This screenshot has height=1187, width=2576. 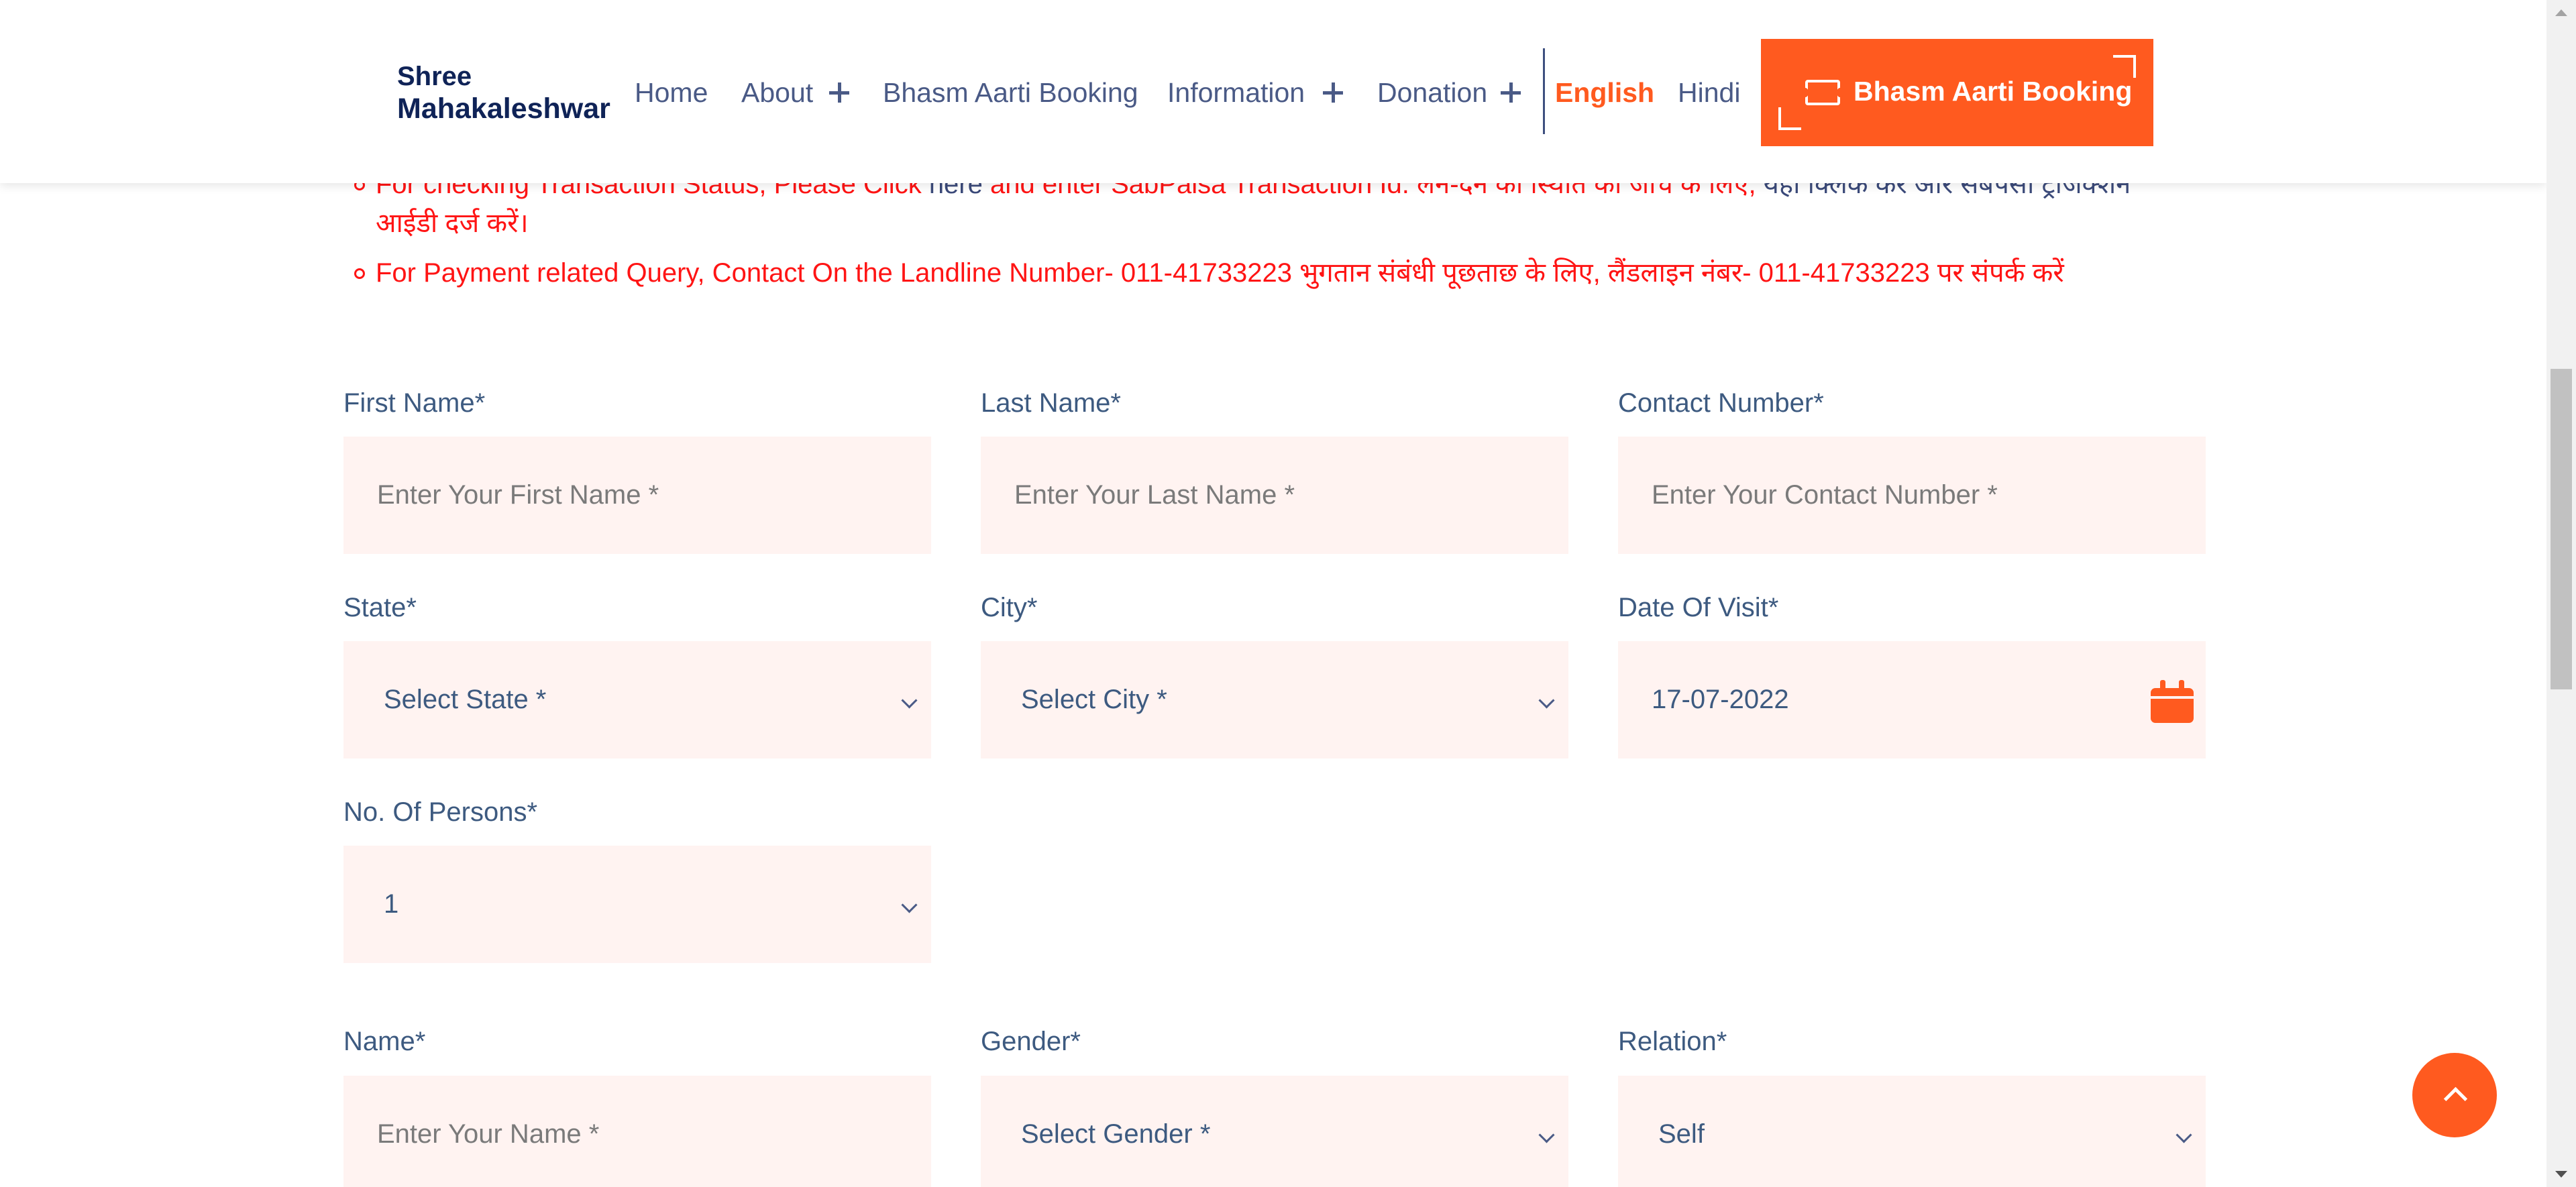 What do you see at coordinates (671, 93) in the screenshot?
I see `nav-home: Home` at bounding box center [671, 93].